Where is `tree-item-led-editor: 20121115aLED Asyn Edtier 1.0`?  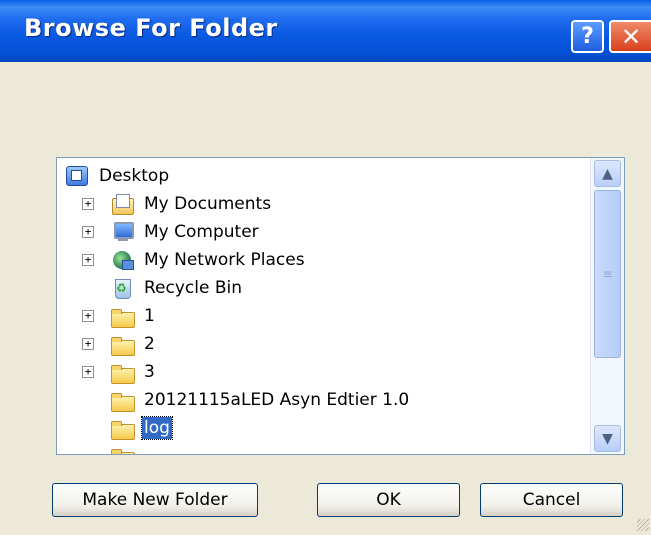 tree-item-led-editor: 20121115aLED Asyn Edtier 1.0 is located at coordinates (260, 400).